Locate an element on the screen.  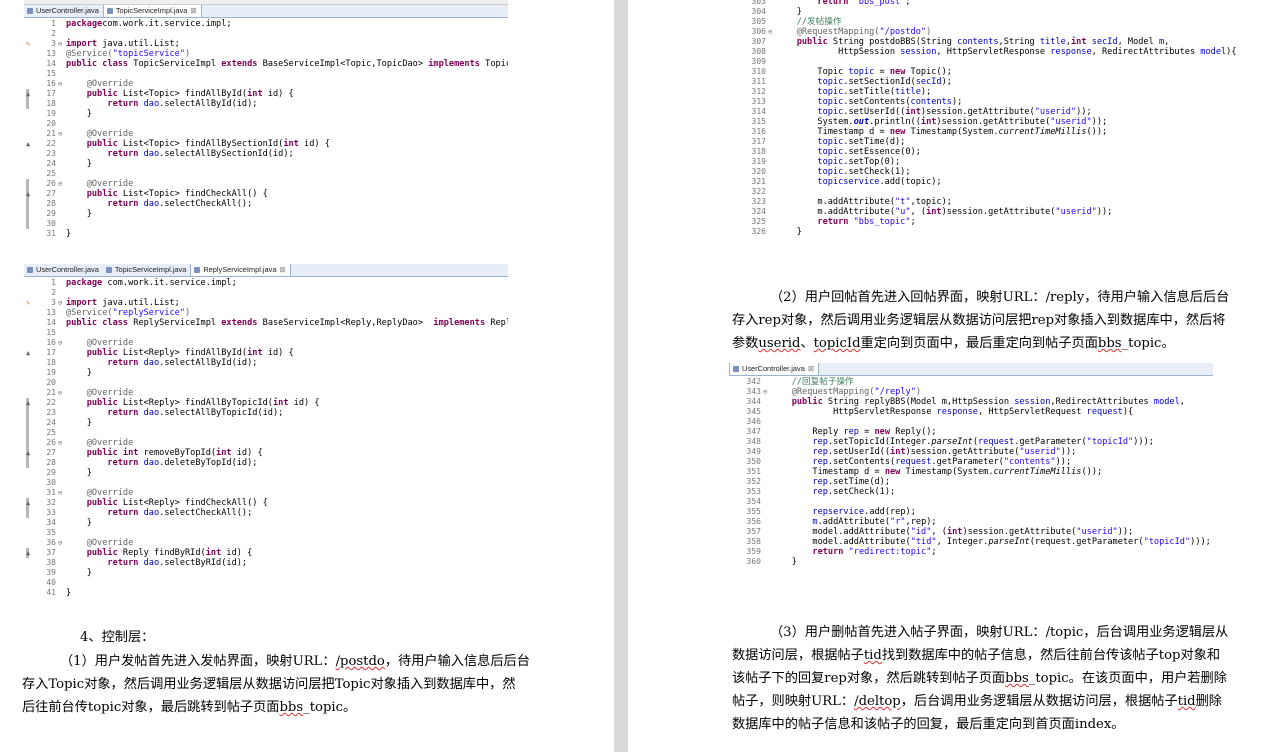
code-text: public List<Topic> findCheckAll() { is located at coordinates (287, 194).